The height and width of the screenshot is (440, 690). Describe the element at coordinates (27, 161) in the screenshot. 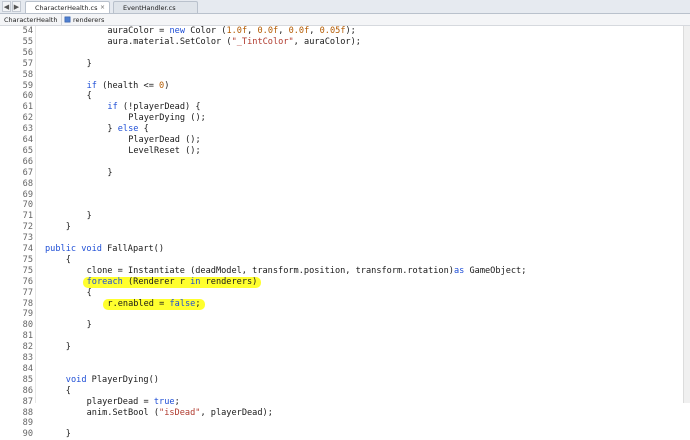

I see `line-number: 66` at that location.